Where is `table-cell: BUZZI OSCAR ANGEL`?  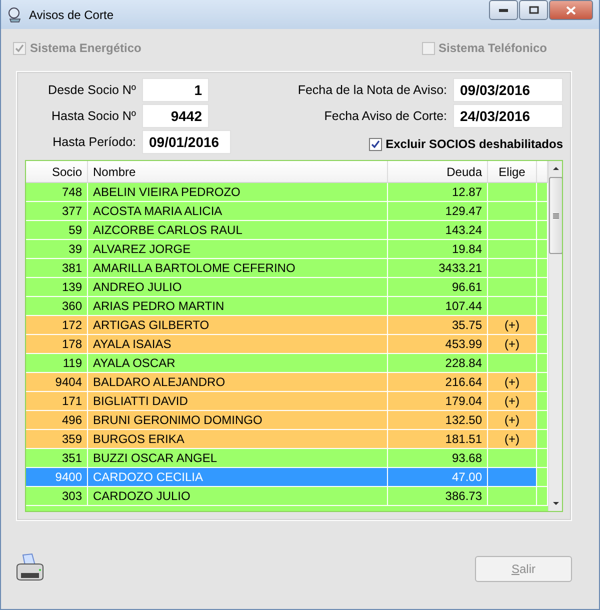
table-cell: BUZZI OSCAR ANGEL is located at coordinates (238, 458).